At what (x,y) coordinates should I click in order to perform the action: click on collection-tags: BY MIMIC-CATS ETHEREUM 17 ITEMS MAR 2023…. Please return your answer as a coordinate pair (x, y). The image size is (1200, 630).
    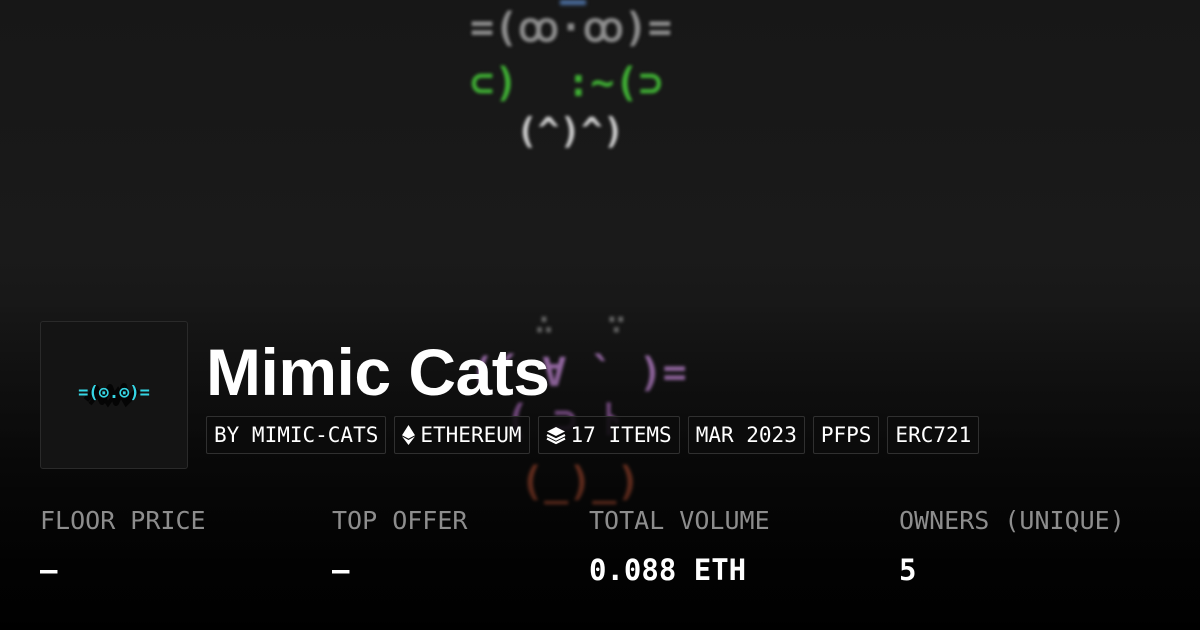
    Looking at the image, I should click on (593, 435).